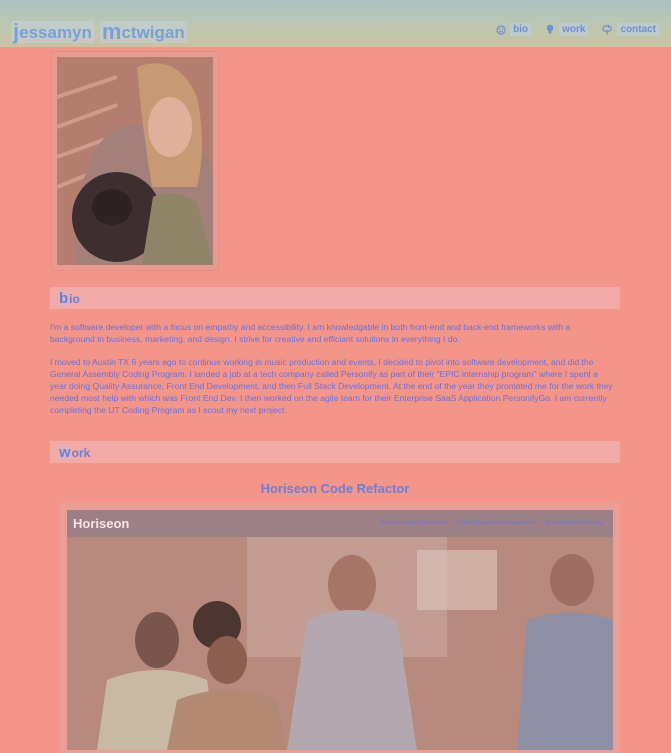 This screenshot has width=671, height=753. I want to click on profile-photo-frame, so click(135, 161).